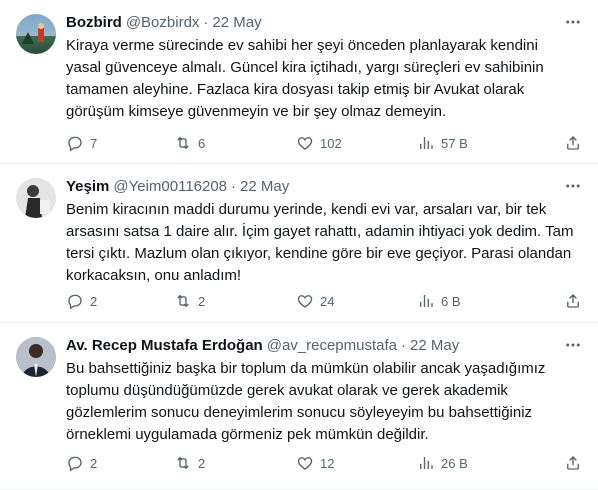 The height and width of the screenshot is (490, 598). I want to click on like-button: 12, so click(315, 463).